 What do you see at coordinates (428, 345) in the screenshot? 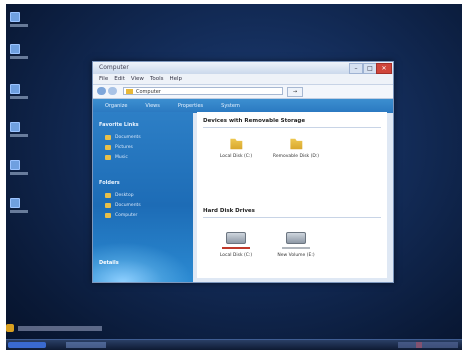
I see `system-tray` at bounding box center [428, 345].